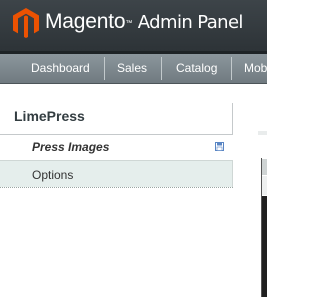 This screenshot has width=320, height=297. I want to click on main-nav: Dashboard Sales Catalog Mob, so click(133, 69).